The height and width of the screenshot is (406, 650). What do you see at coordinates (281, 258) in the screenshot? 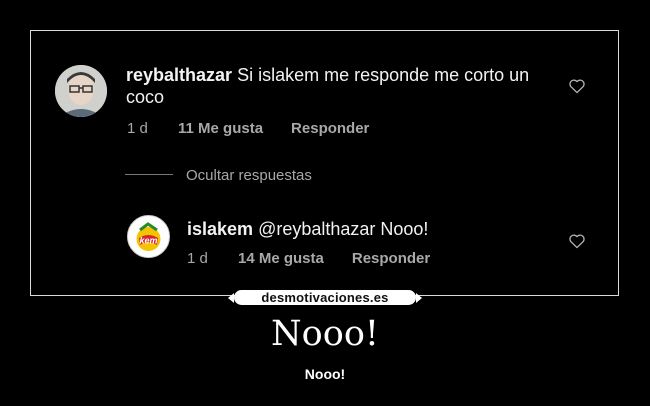
I see `reply-likes: 14 Me gusta` at bounding box center [281, 258].